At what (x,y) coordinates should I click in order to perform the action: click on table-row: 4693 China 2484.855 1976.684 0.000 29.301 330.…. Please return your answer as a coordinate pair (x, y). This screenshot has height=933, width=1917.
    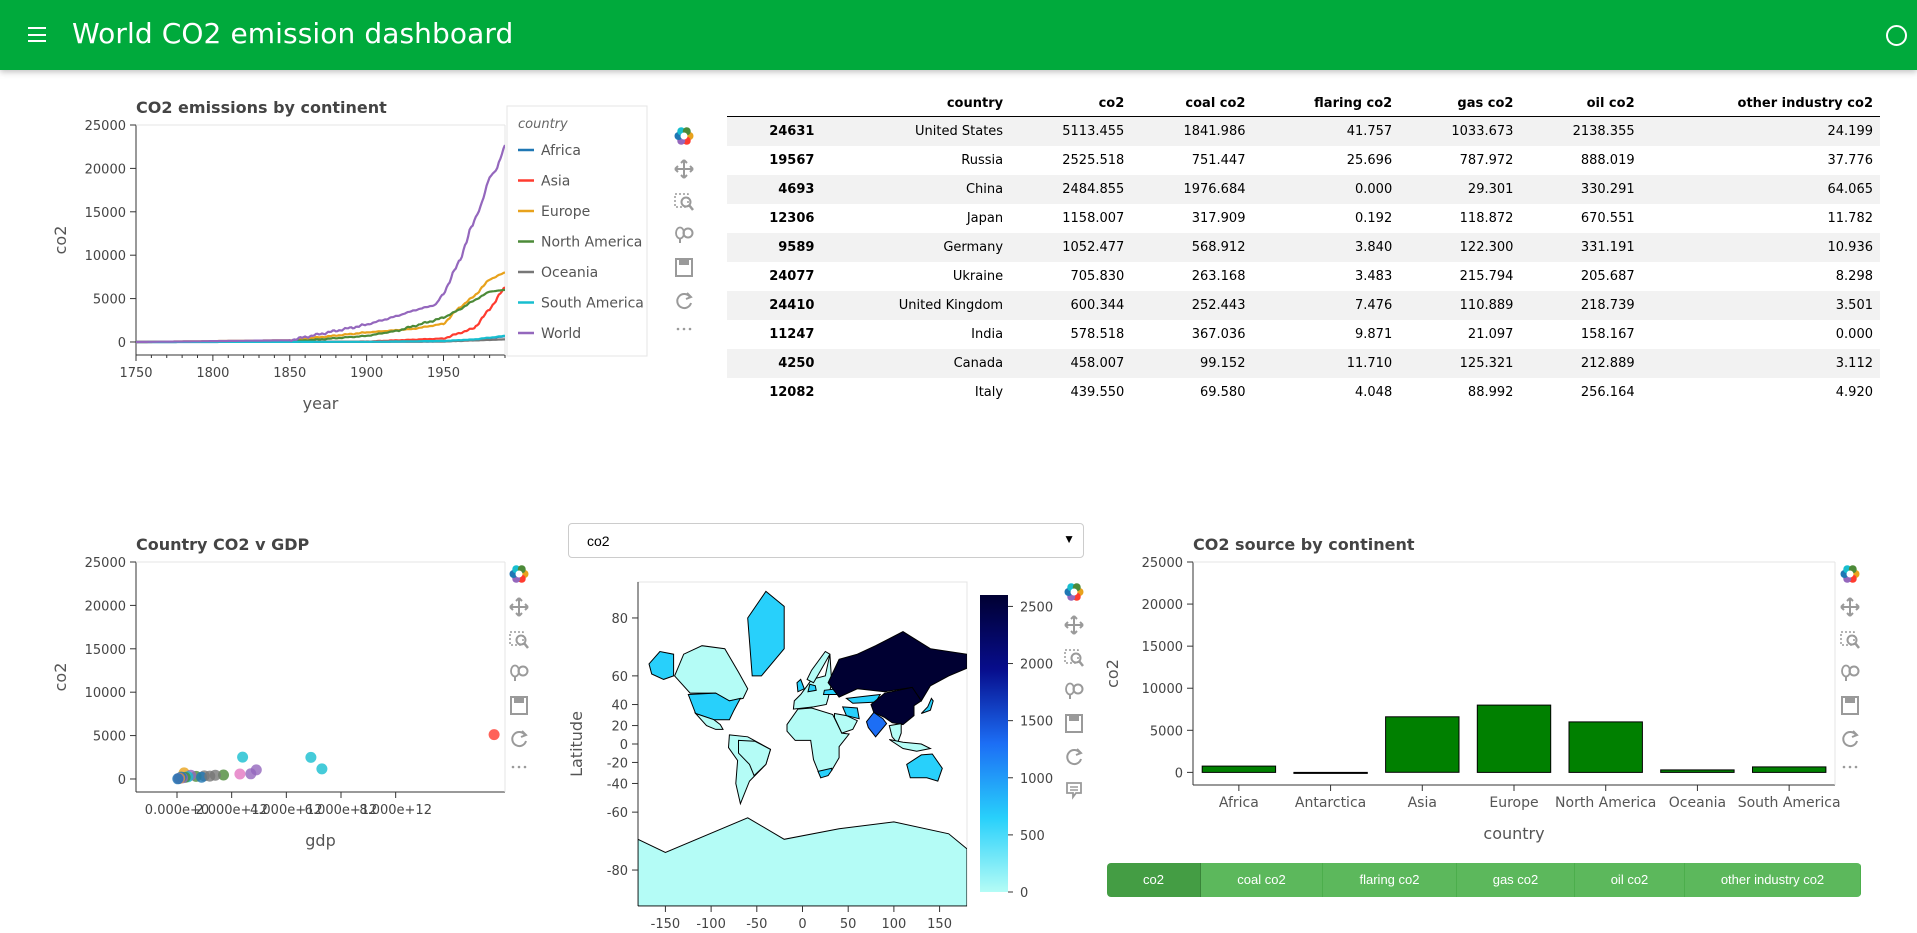
    Looking at the image, I should click on (1303, 189).